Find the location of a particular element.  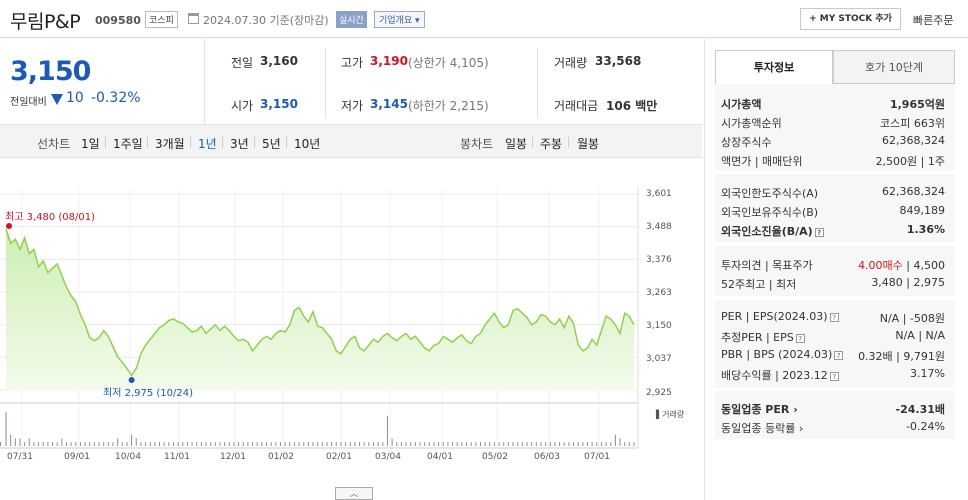

low-value: 3,145 is located at coordinates (389, 104).